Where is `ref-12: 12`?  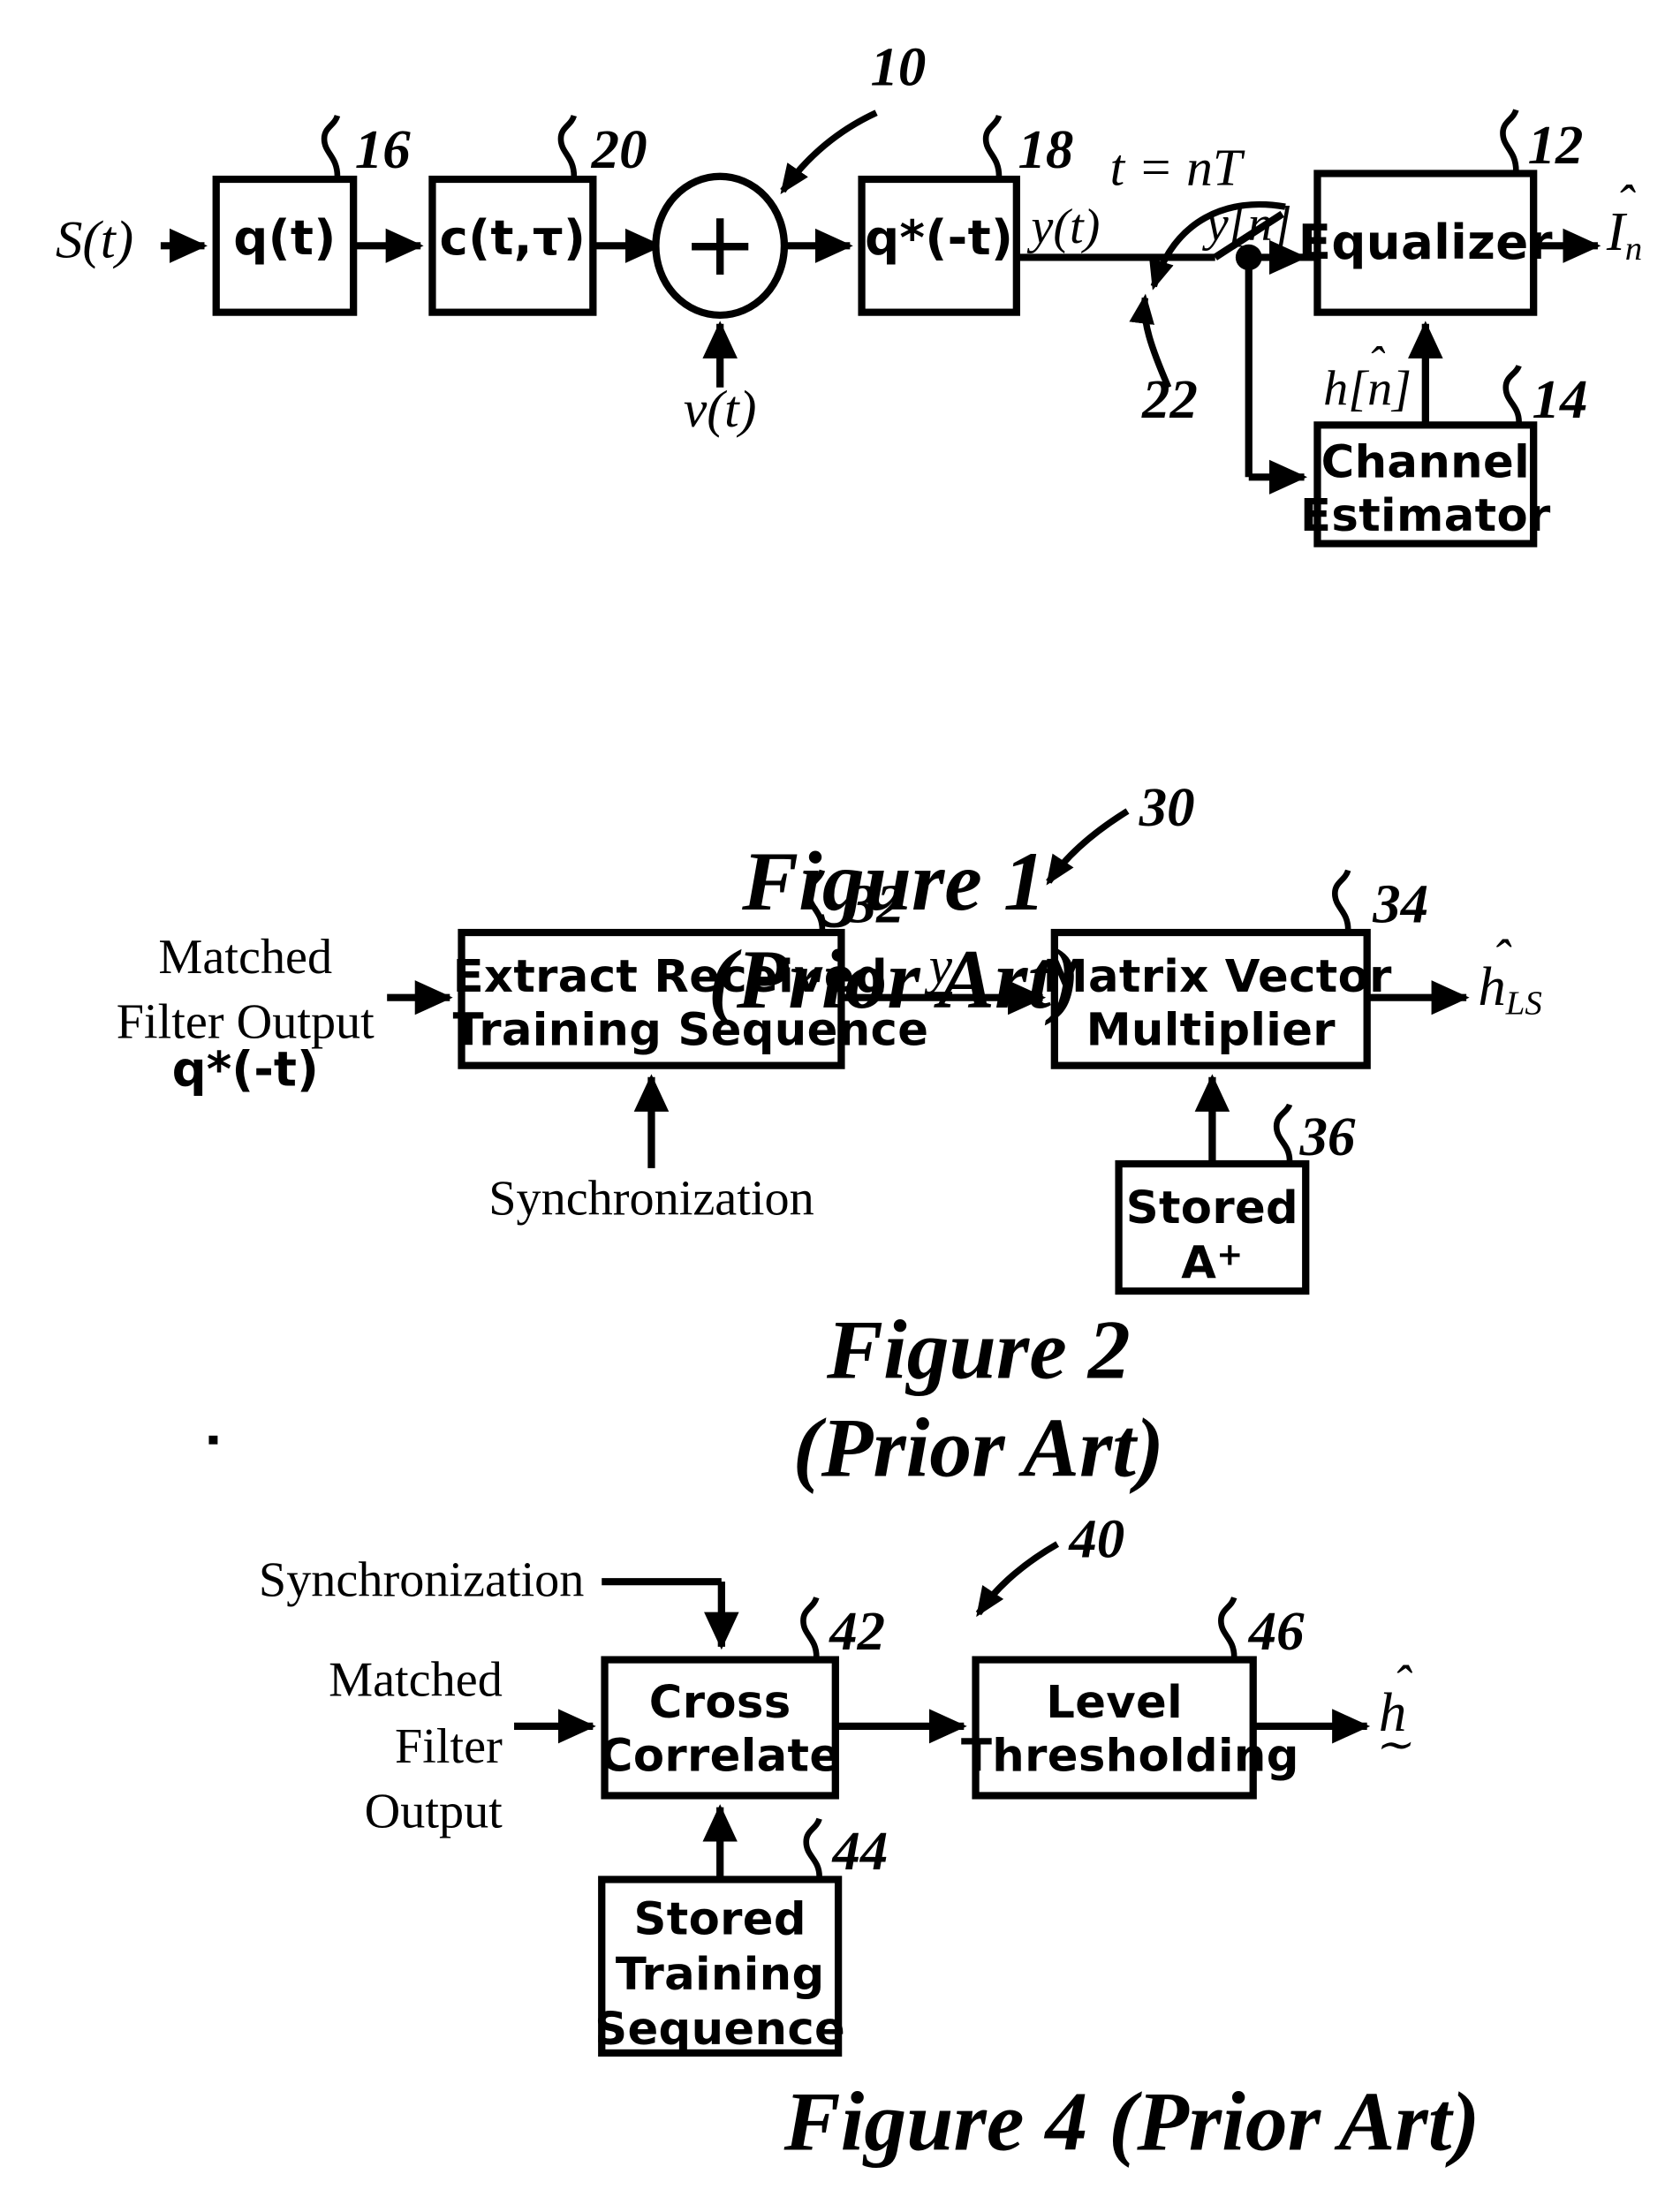 ref-12: 12 is located at coordinates (1555, 146).